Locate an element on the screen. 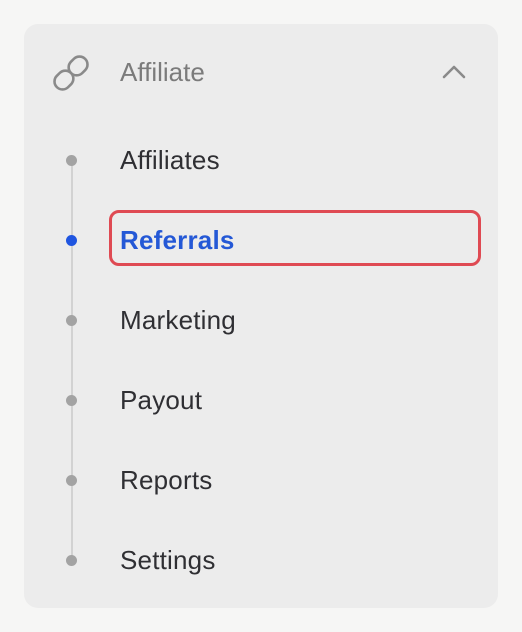 This screenshot has height=632, width=522. sidebar-item-label: Settings is located at coordinates (168, 560).